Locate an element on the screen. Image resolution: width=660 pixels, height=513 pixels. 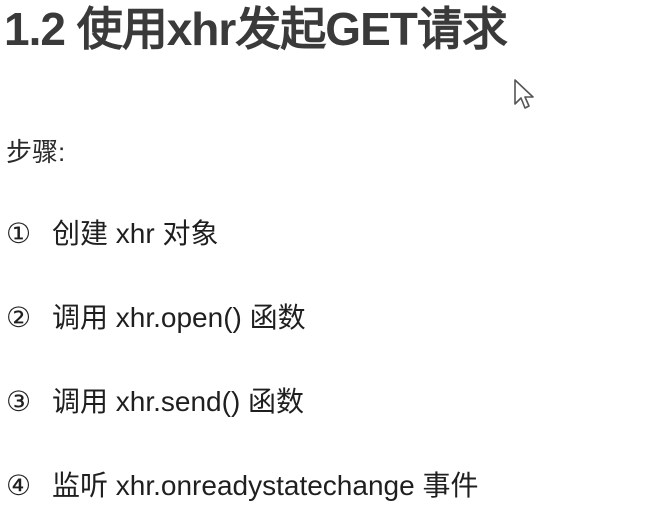
step-text: 调用 xhr.send() 函数 is located at coordinates (178, 401).